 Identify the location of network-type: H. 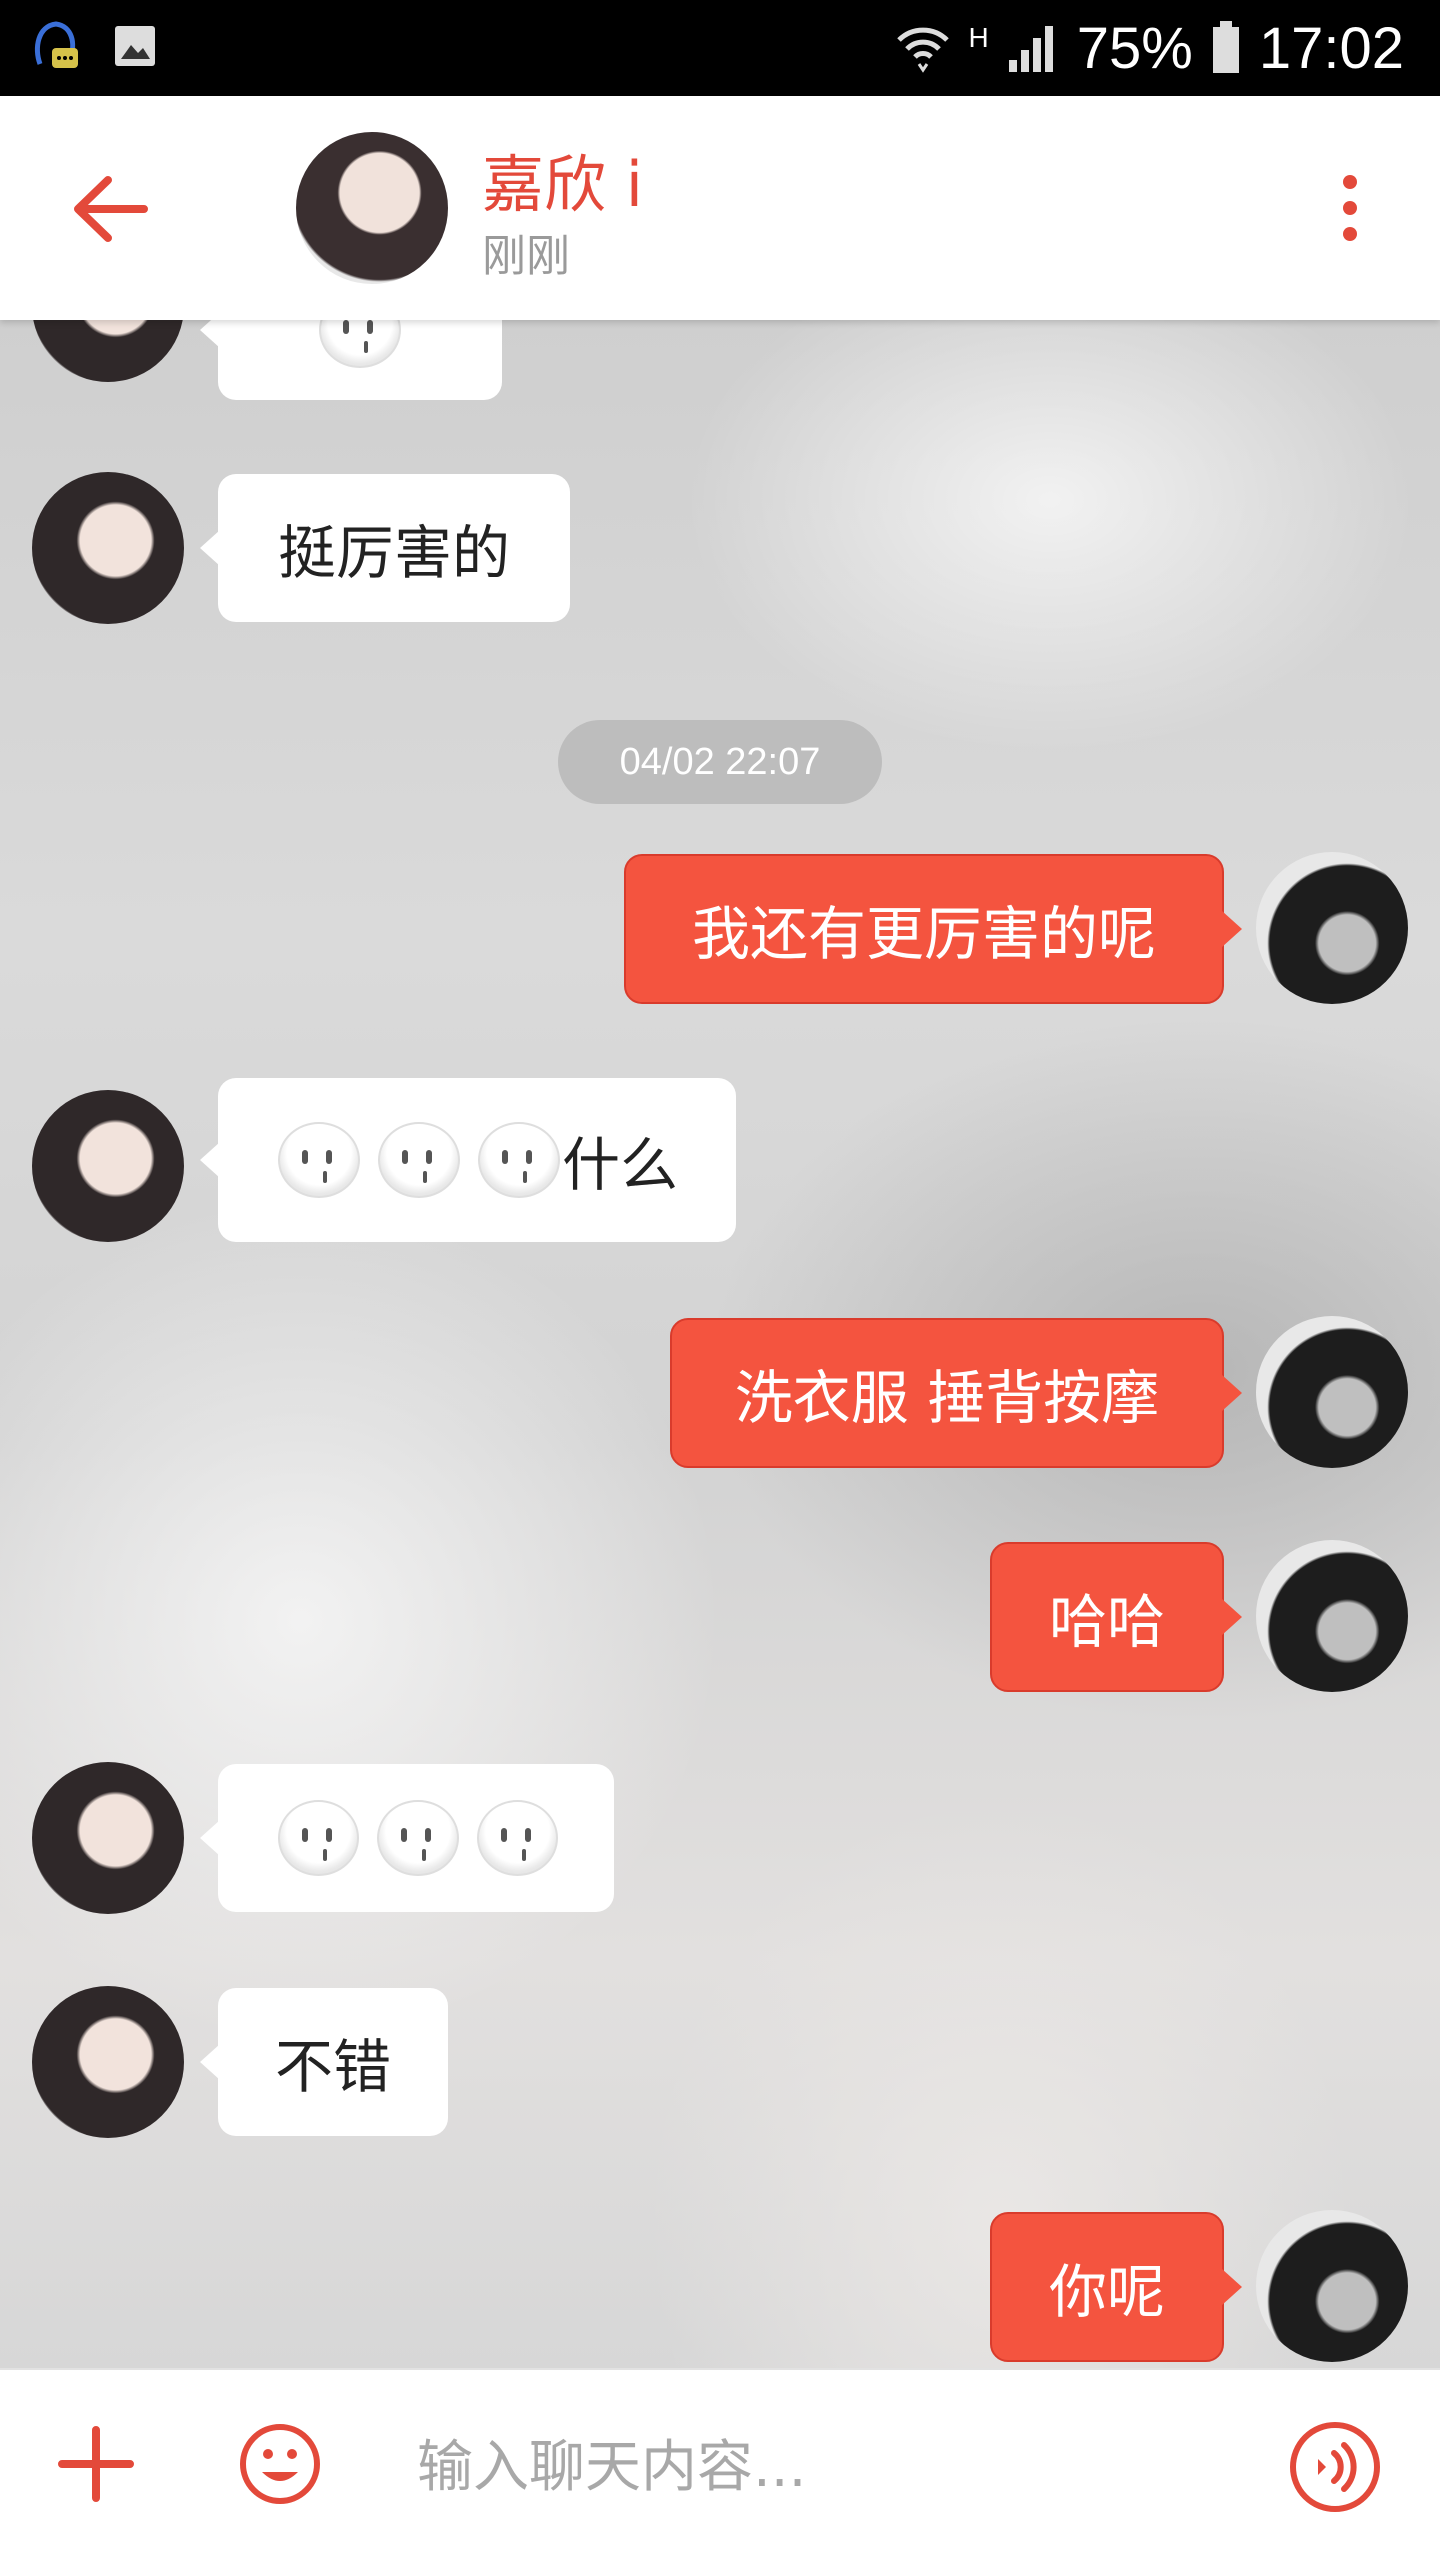
(978, 37).